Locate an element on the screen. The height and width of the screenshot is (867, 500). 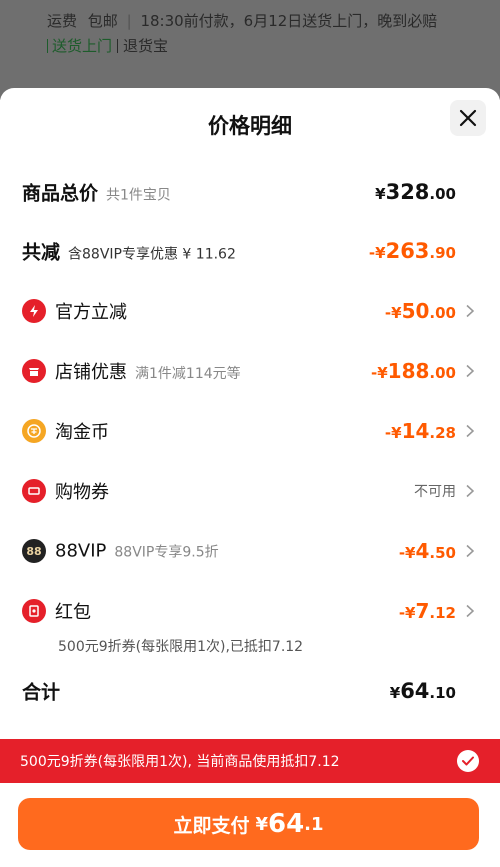
sheet-title: 价格明细 is located at coordinates (250, 126).